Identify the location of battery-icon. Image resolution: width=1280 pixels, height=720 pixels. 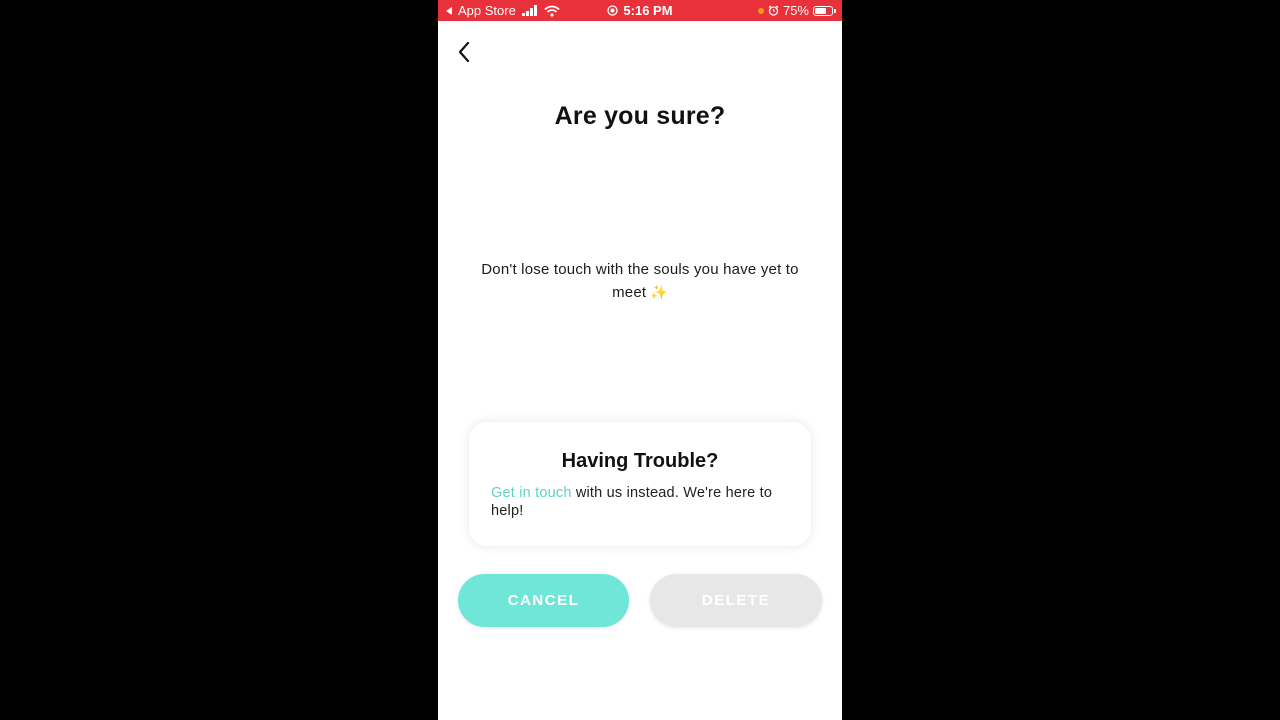
(823, 10).